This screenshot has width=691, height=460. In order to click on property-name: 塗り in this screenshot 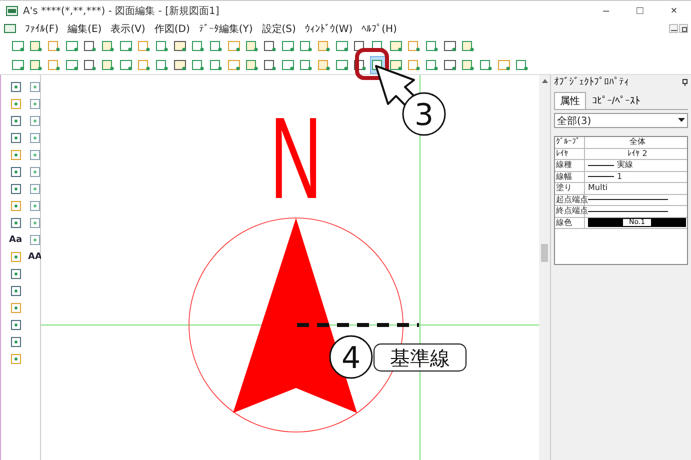, I will do `click(570, 188)`.